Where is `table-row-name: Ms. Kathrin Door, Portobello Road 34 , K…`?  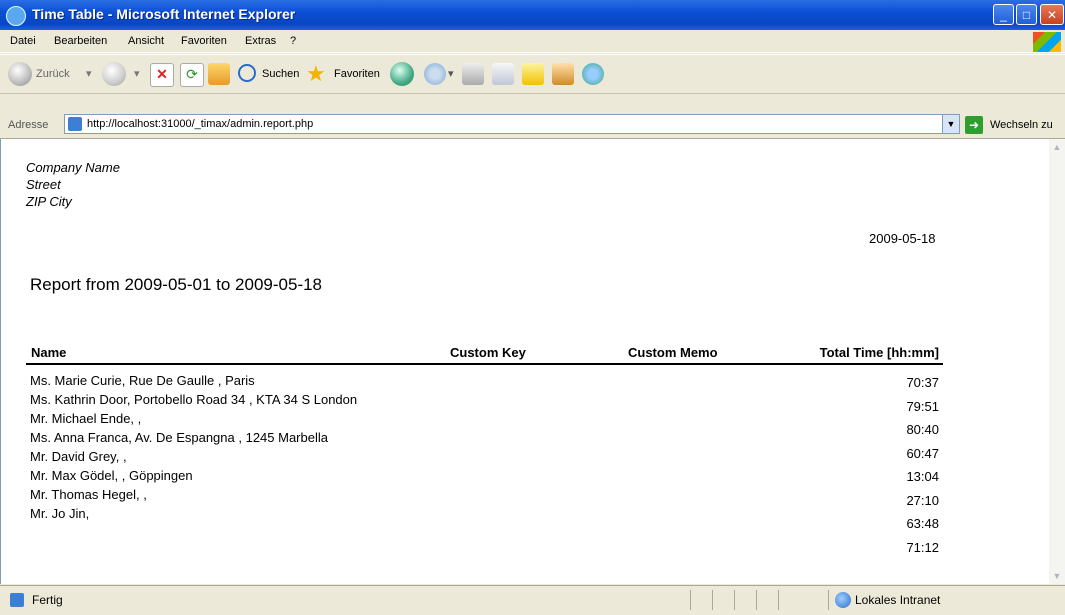 table-row-name: Ms. Kathrin Door, Portobello Road 34 , K… is located at coordinates (194, 399).